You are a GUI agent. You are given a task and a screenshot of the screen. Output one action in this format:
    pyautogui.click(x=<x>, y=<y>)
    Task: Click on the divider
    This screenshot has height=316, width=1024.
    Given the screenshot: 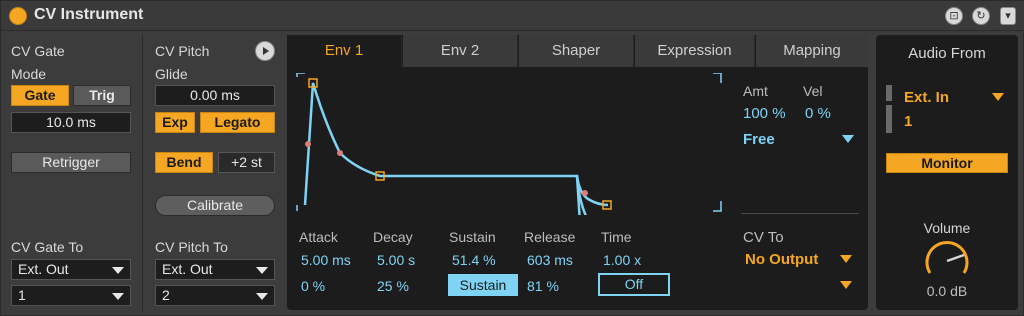 What is the action you would take?
    pyautogui.click(x=800, y=213)
    